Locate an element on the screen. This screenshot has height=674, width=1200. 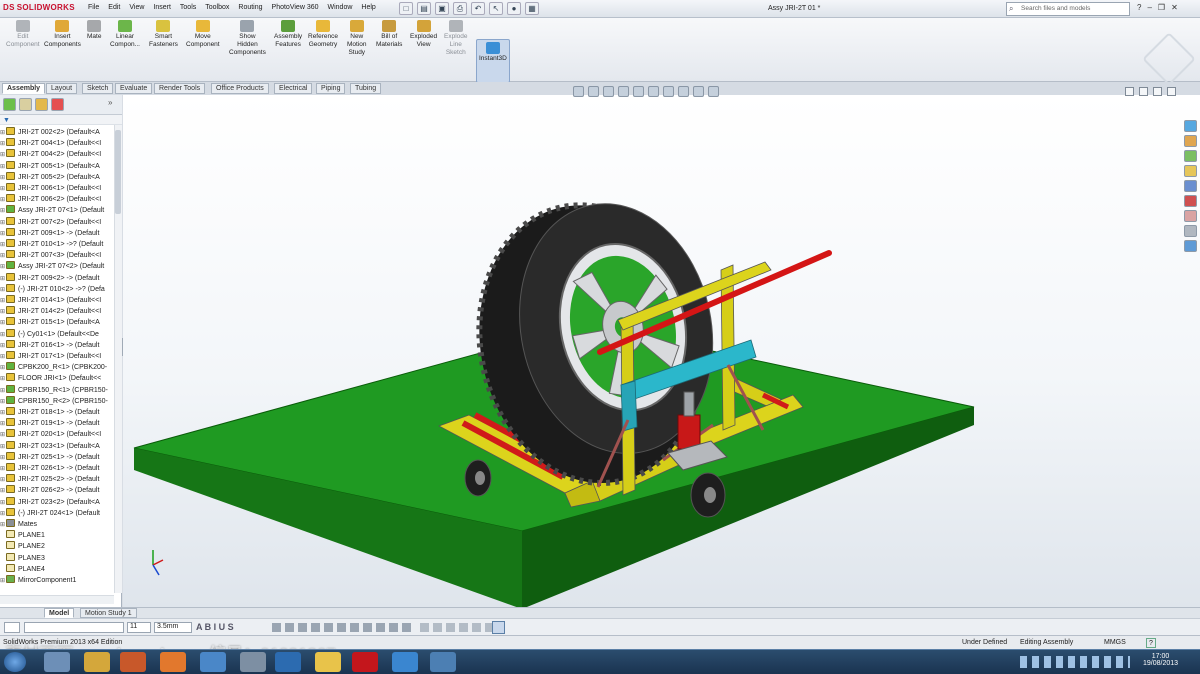
tree-item: ⊞ (-) JRI-2T 010<2> ->? (Defa is located at coordinates (59, 289).